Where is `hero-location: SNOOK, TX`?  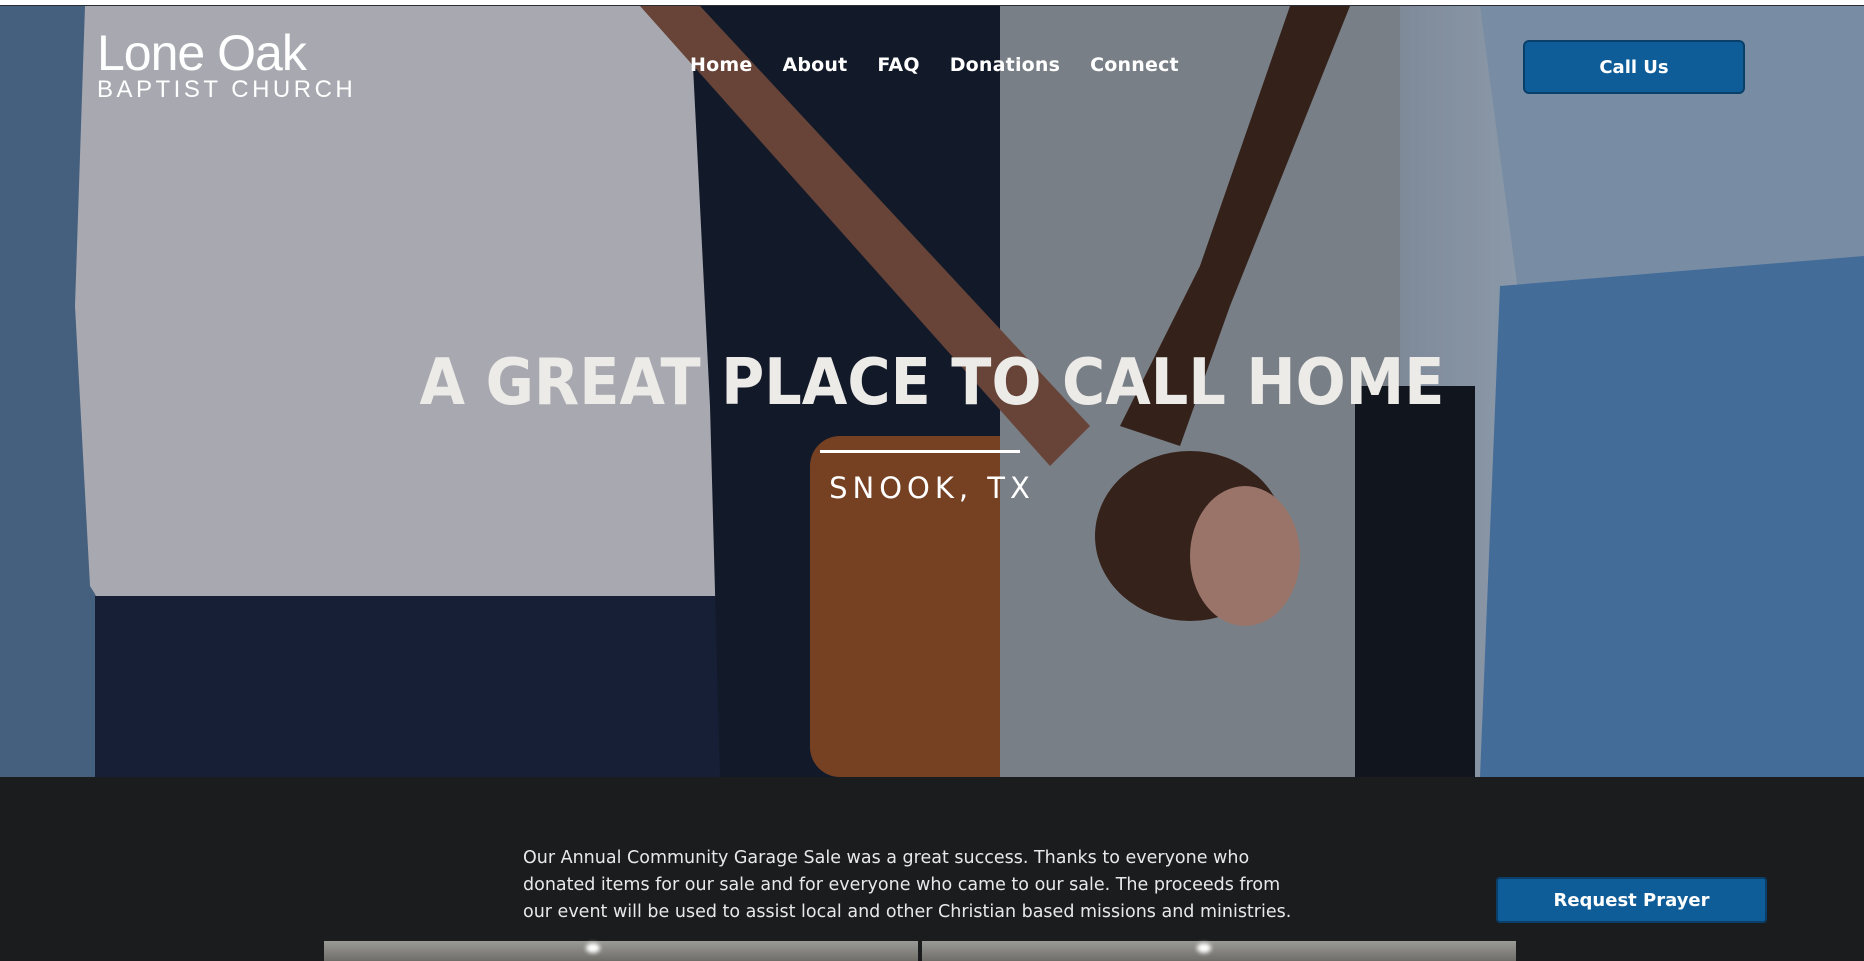
hero-location: SNOOK, TX is located at coordinates (932, 488).